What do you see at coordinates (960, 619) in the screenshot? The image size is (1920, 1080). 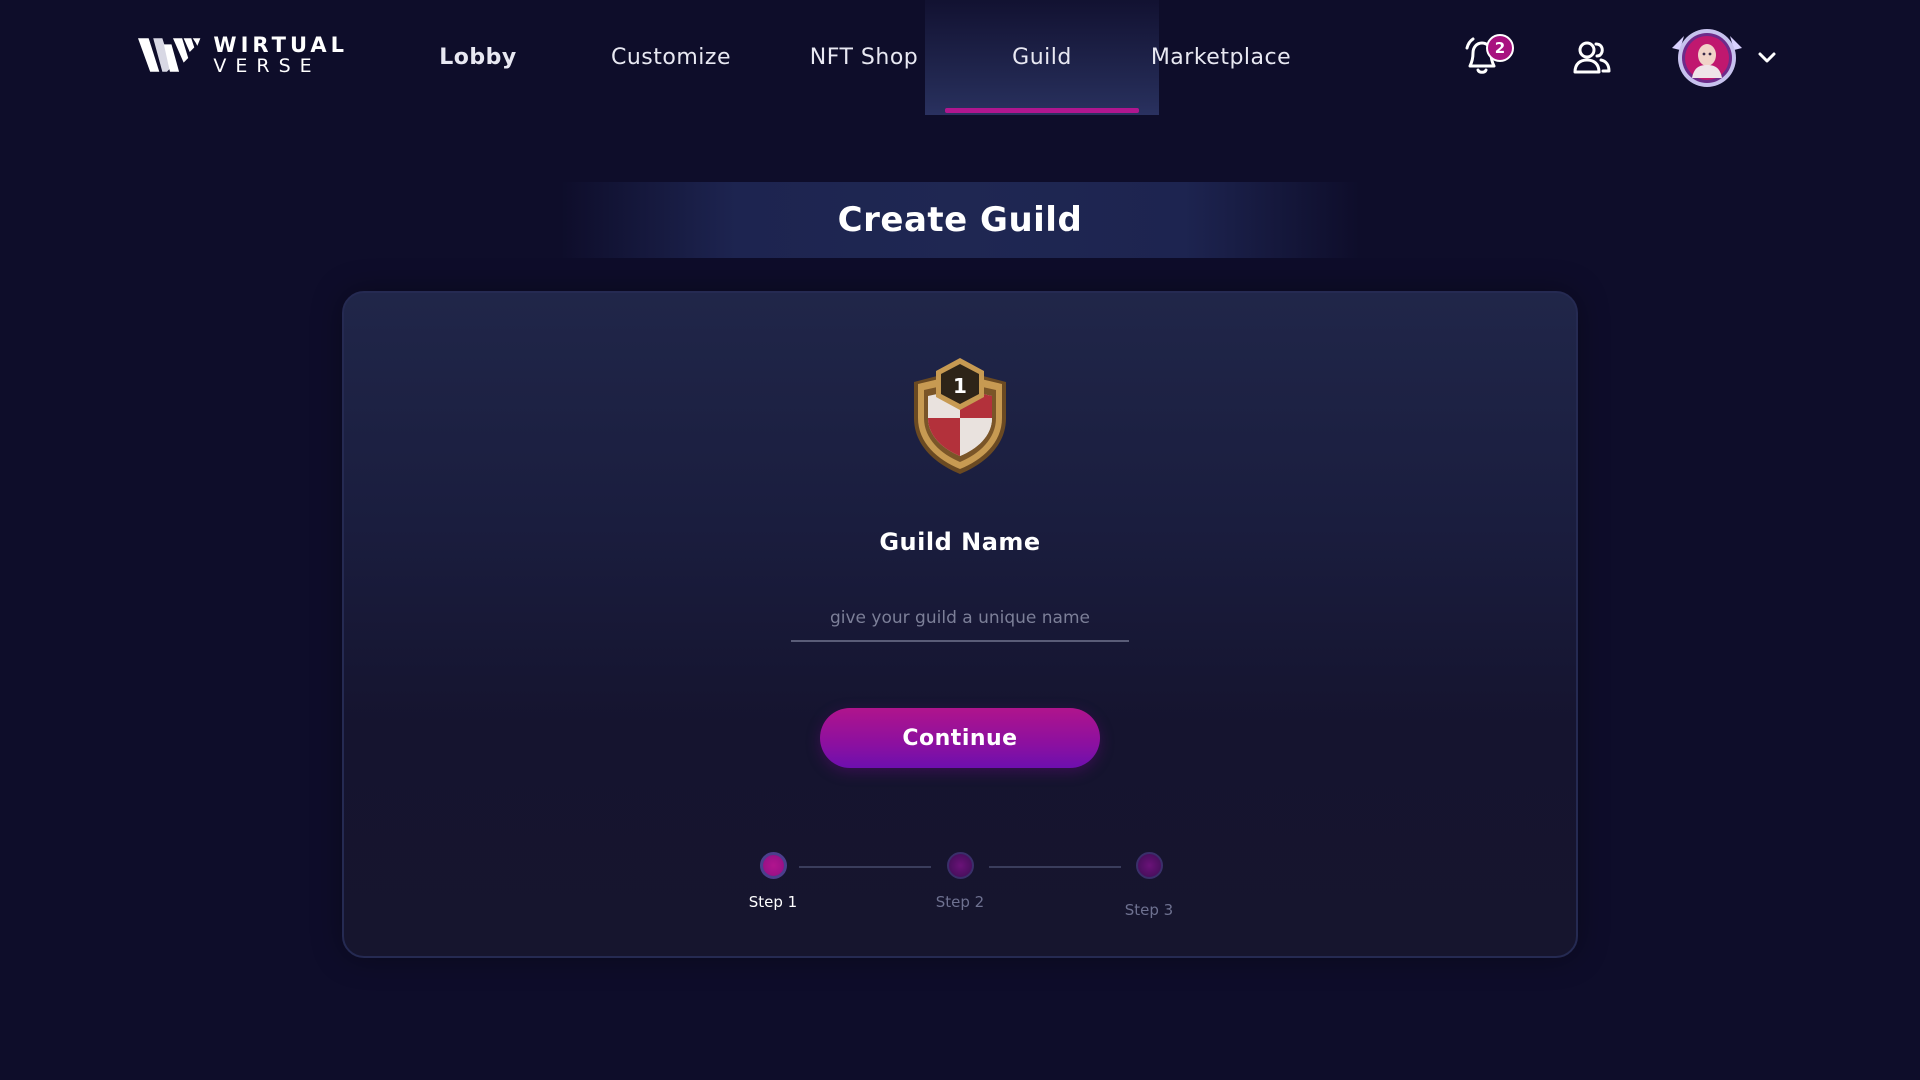 I see `guild-name-input` at bounding box center [960, 619].